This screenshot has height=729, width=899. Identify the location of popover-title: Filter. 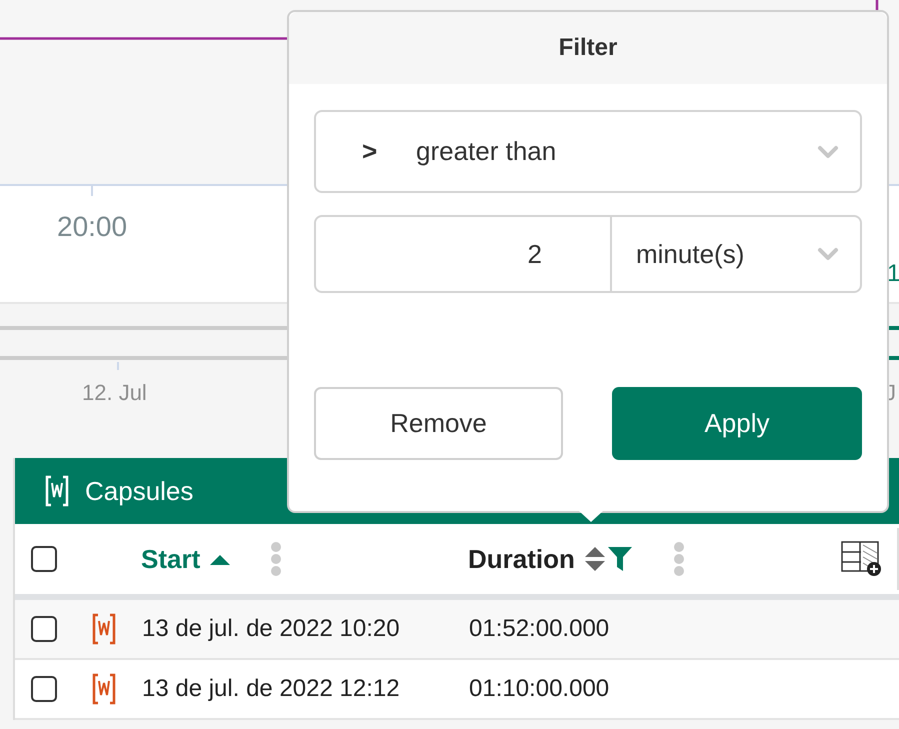
(588, 48).